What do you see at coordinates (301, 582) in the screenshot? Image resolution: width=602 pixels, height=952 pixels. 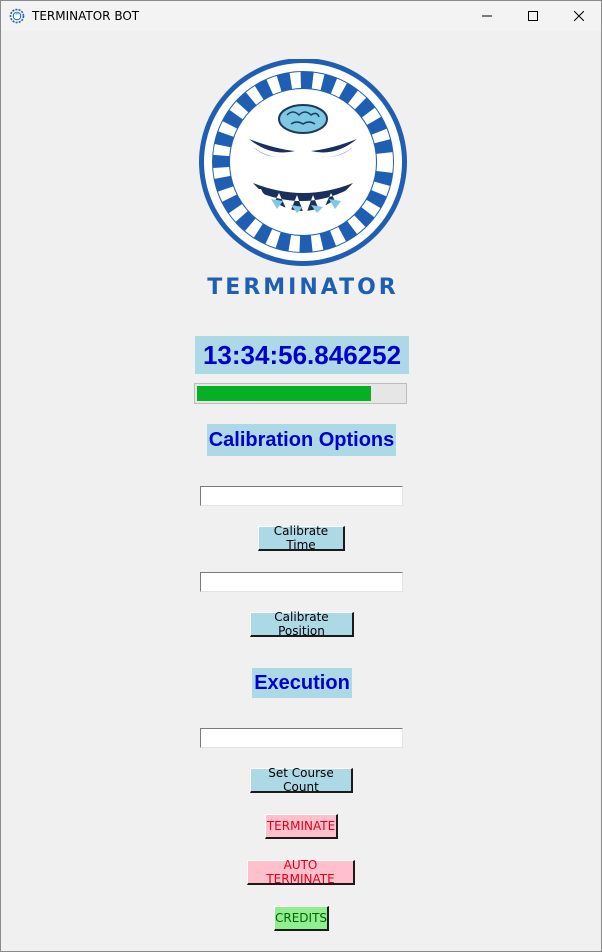 I see `calibrate-position-input` at bounding box center [301, 582].